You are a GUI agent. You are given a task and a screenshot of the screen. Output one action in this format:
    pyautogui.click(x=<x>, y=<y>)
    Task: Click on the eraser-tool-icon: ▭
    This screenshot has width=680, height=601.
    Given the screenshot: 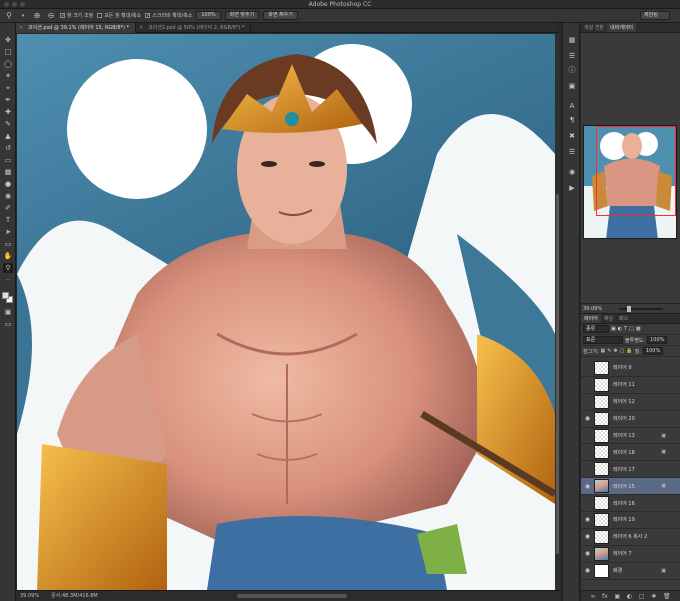 What is the action you would take?
    pyautogui.click(x=8, y=160)
    